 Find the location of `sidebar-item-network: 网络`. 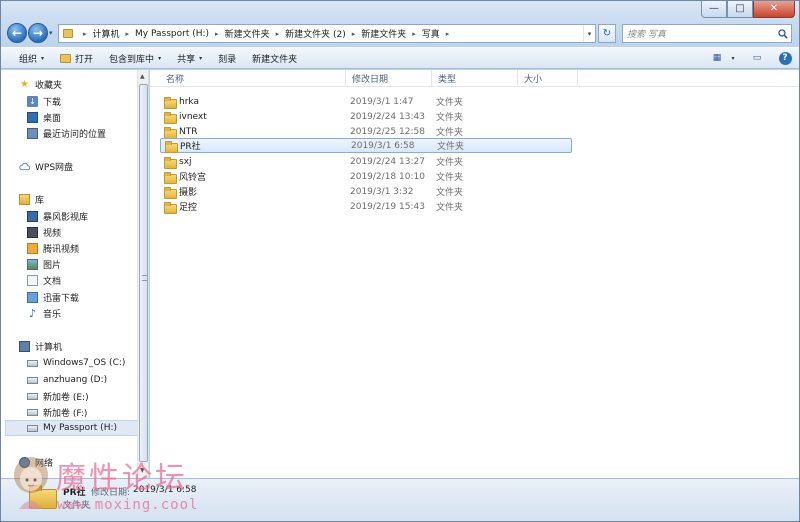

sidebar-item-network: 网络 is located at coordinates (36, 462).